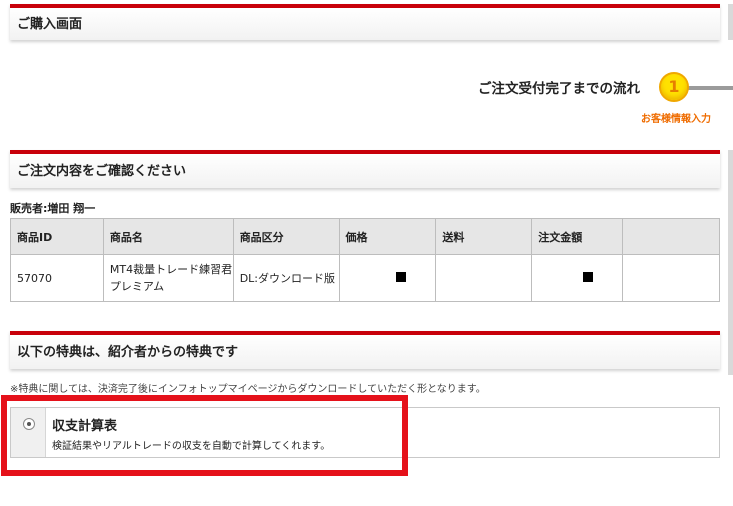 The height and width of the screenshot is (506, 733). I want to click on table-row: 57070 MT4裁量トレード練習君プレミアム DL:ダウンロード版, so click(365, 278).